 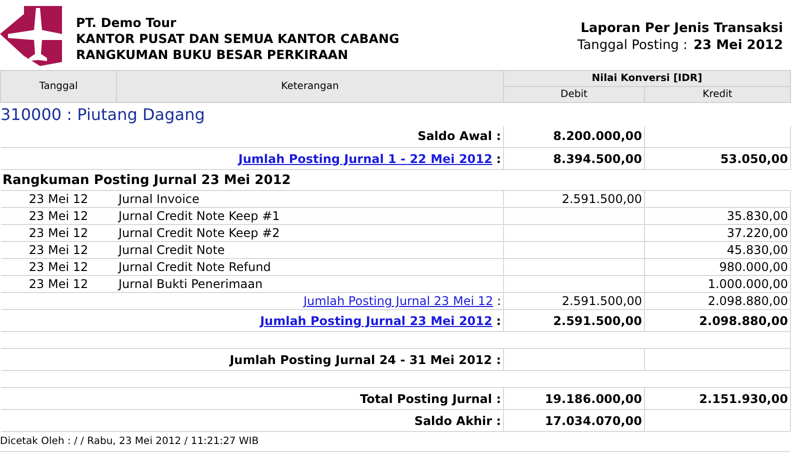 I want to click on summary-label: Saldo Awal :, so click(x=459, y=136).